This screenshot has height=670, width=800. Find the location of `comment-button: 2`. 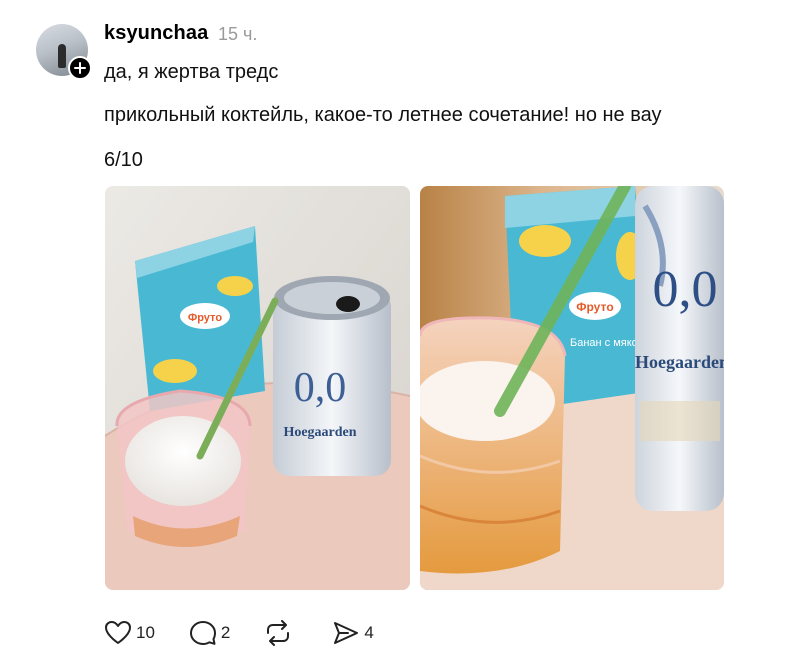

comment-button: 2 is located at coordinates (209, 633).